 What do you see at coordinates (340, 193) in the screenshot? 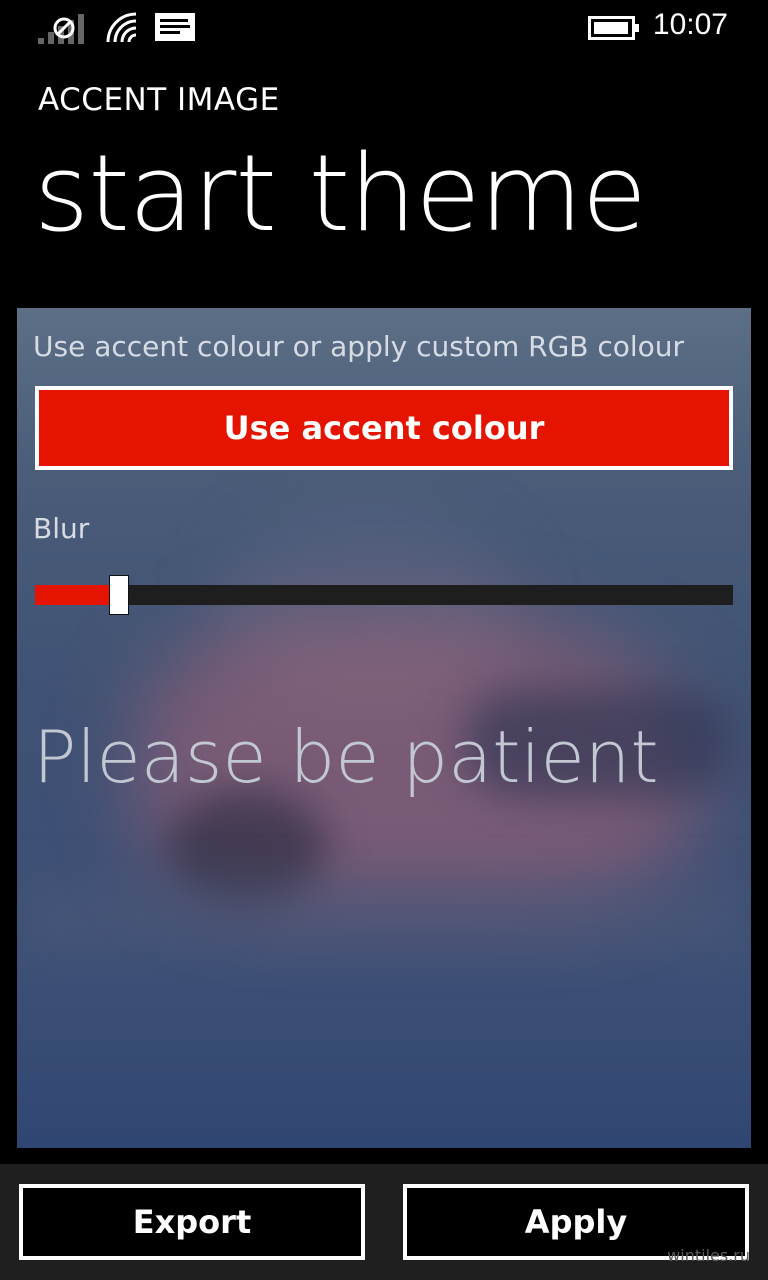
I see `page-title: start theme` at bounding box center [340, 193].